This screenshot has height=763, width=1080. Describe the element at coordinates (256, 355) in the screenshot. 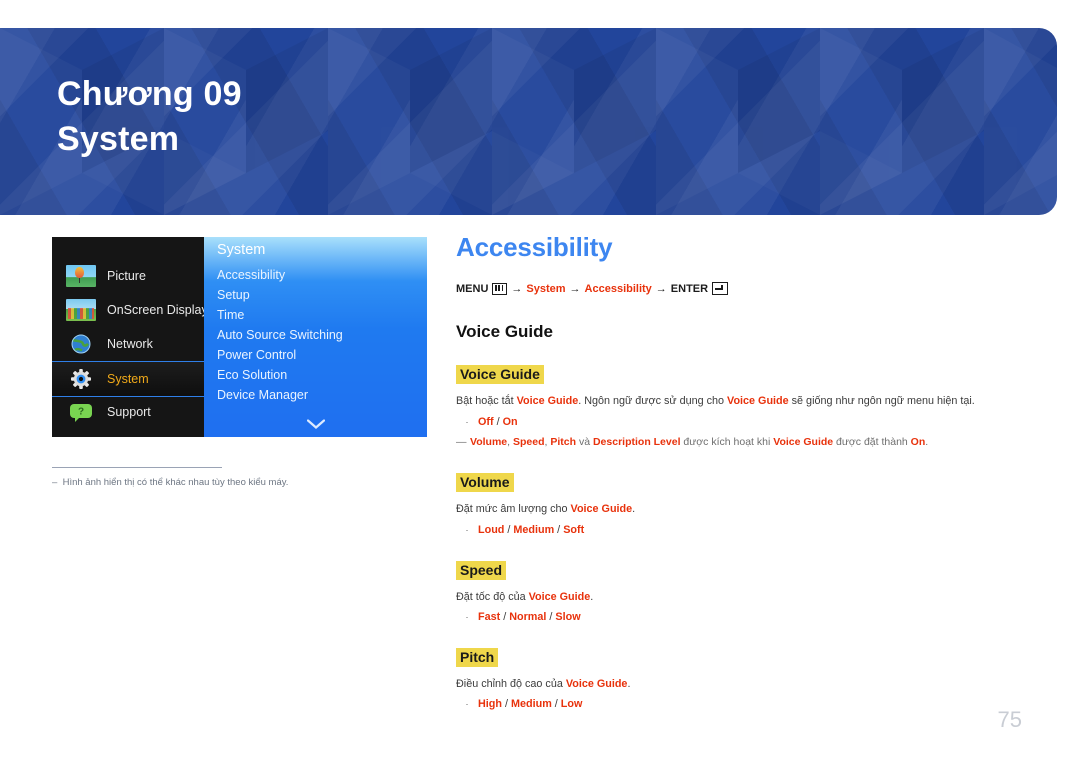

I see `osd-submenu-item-power-control: Power Control` at that location.